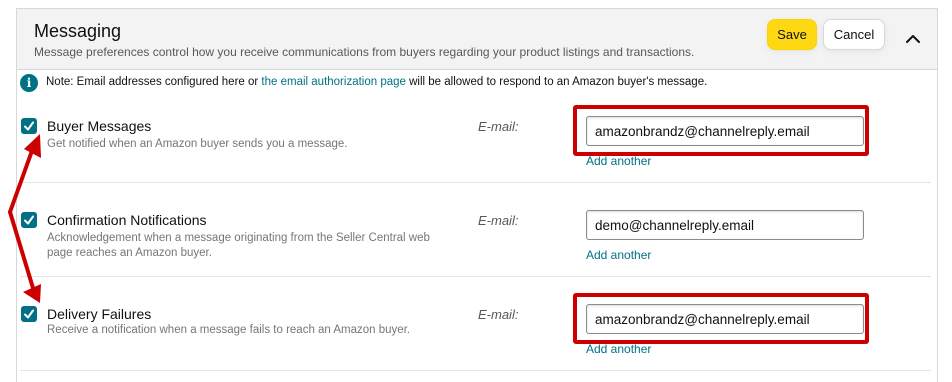 This screenshot has width=952, height=382. Describe the element at coordinates (78, 31) in the screenshot. I see `panel-title: Messaging` at that location.